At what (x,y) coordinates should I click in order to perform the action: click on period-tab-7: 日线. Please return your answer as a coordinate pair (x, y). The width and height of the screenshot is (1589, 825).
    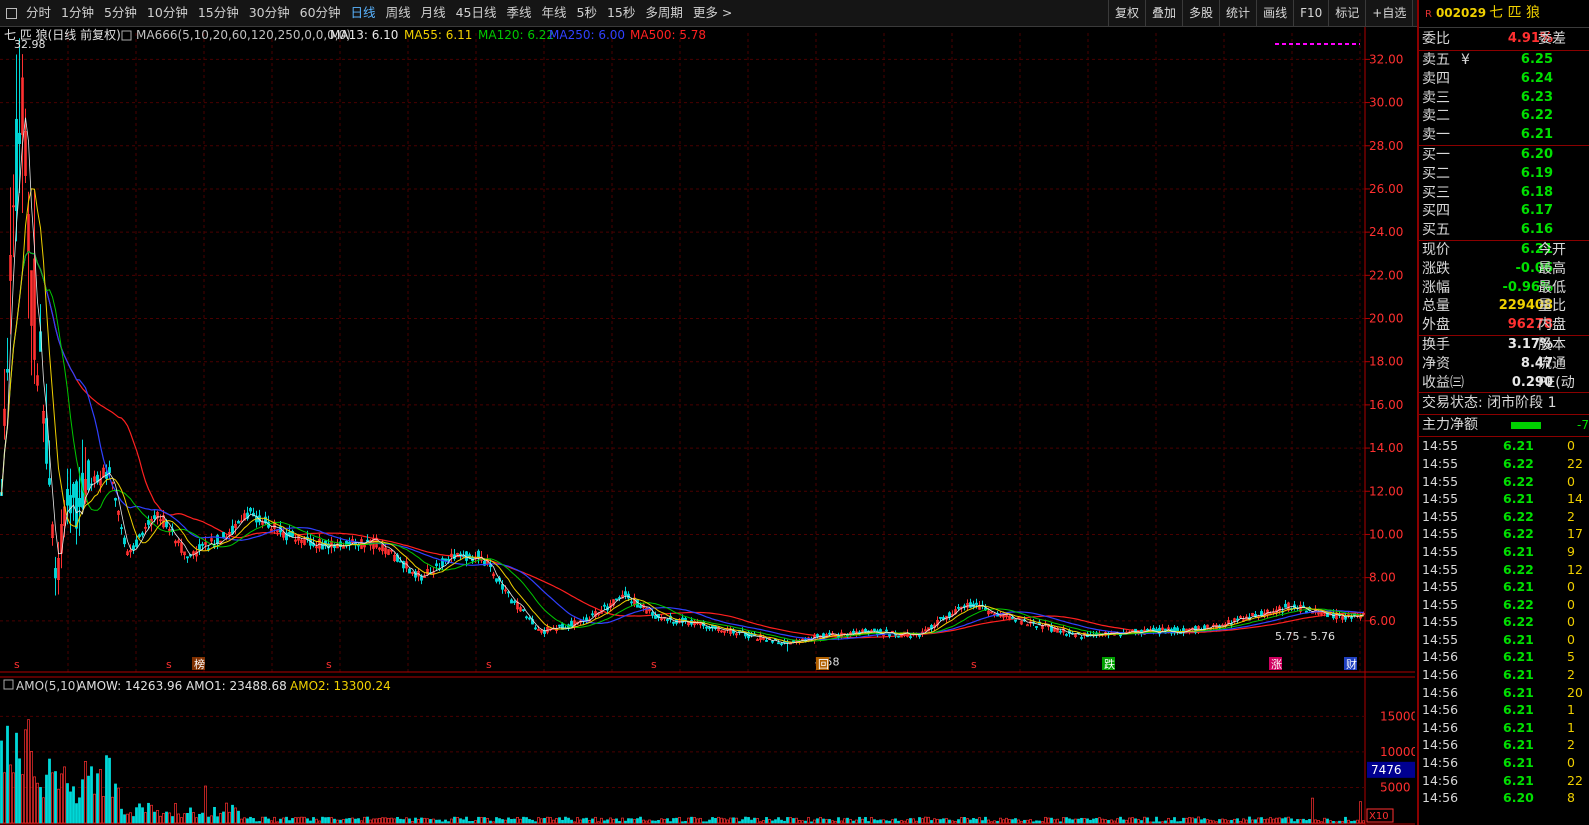
    Looking at the image, I should click on (363, 13).